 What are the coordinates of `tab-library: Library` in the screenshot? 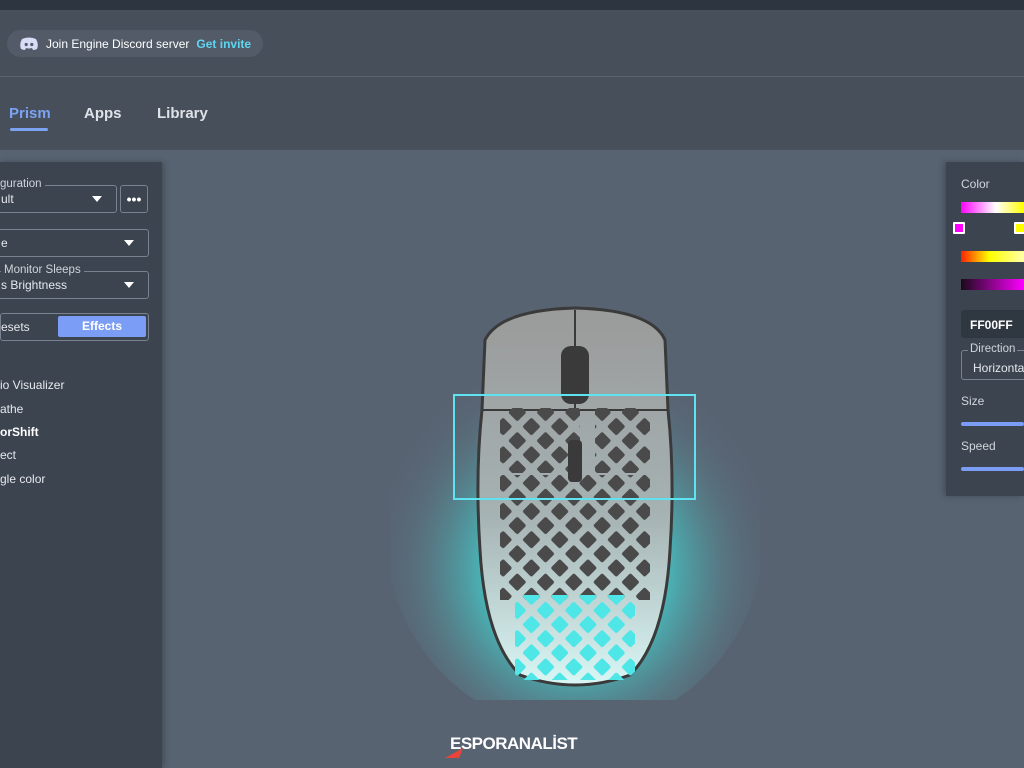 It's located at (182, 113).